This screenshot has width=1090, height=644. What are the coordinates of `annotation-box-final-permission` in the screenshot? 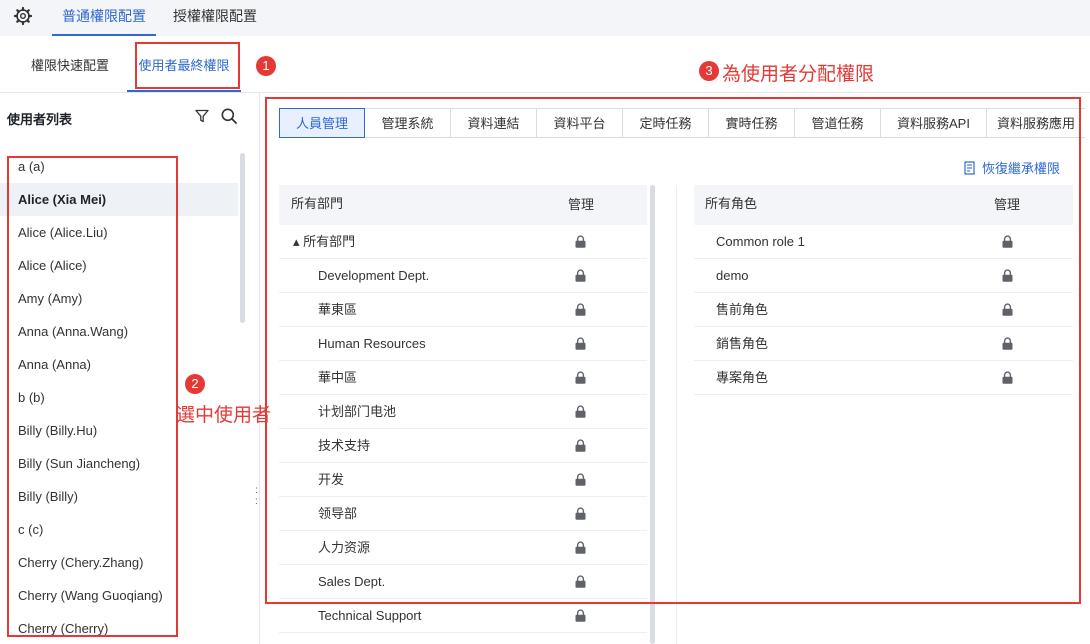 It's located at (187, 65).